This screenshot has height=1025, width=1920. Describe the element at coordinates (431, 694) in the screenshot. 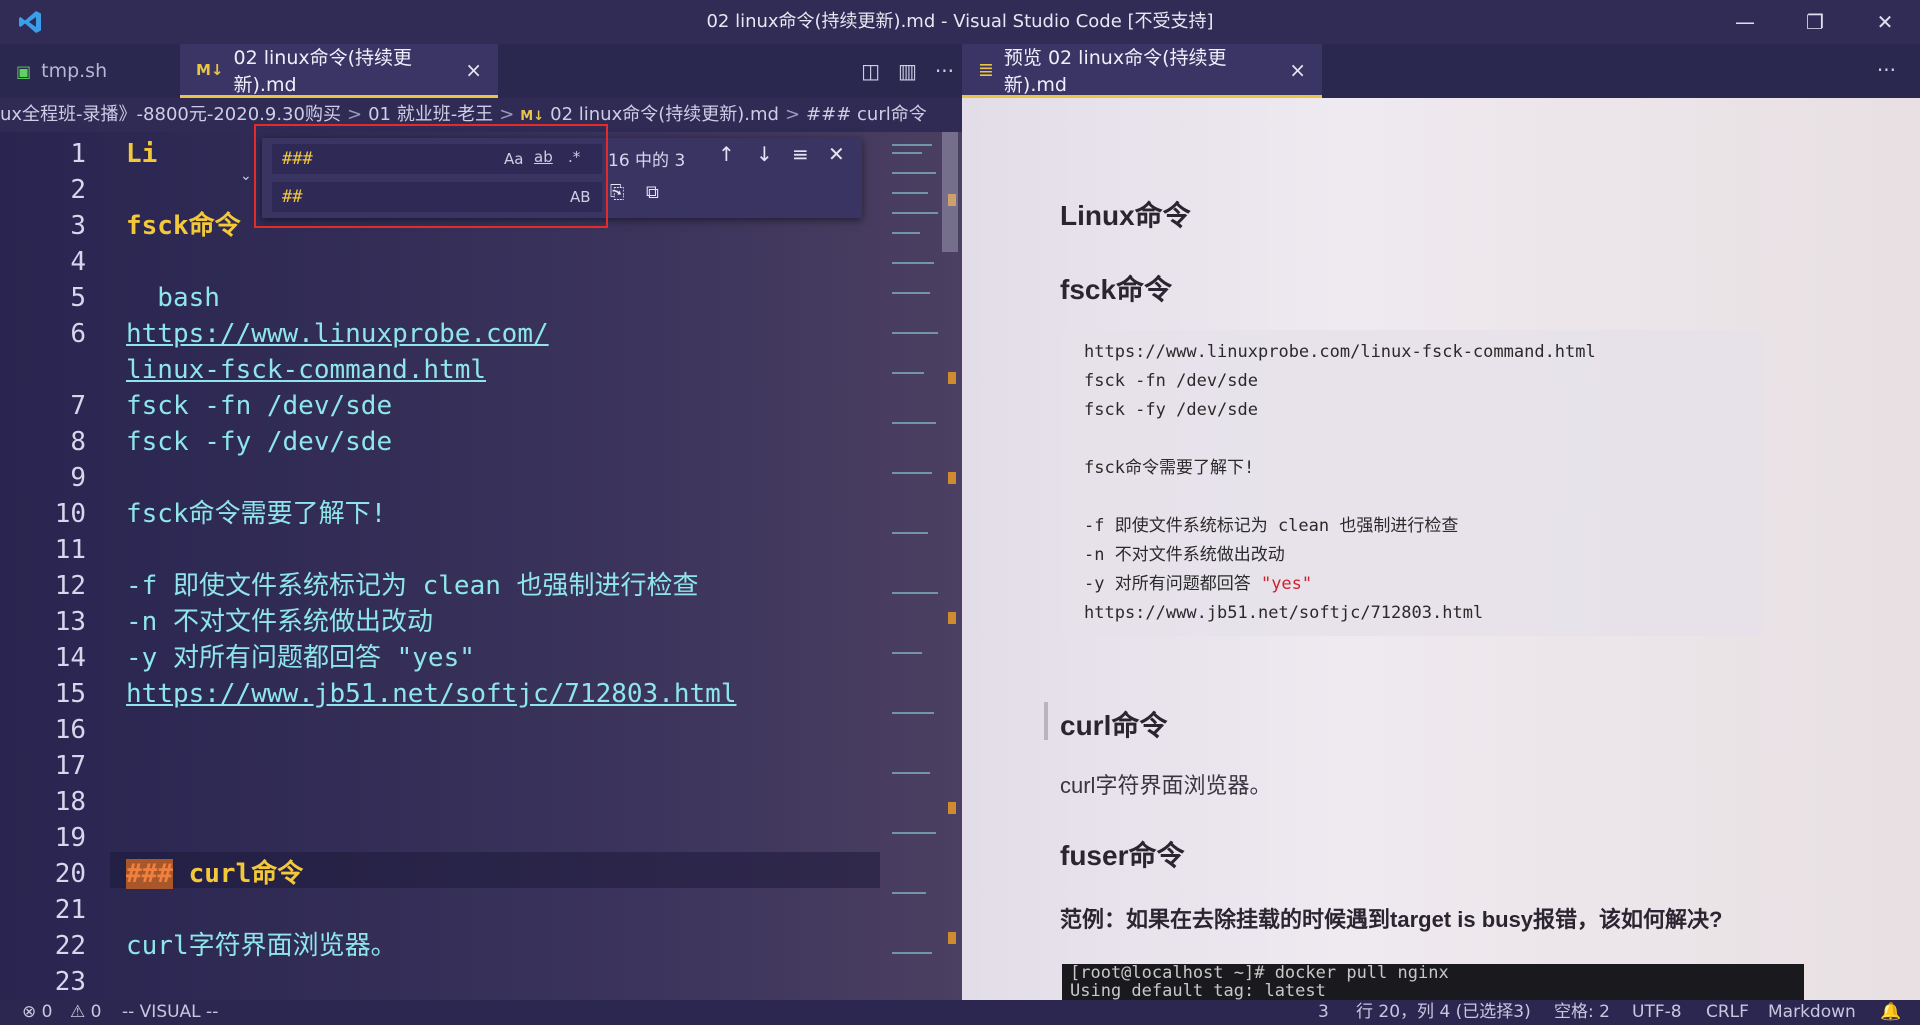

I see `link: https://www.jb51.net/softjc/712803.html` at that location.